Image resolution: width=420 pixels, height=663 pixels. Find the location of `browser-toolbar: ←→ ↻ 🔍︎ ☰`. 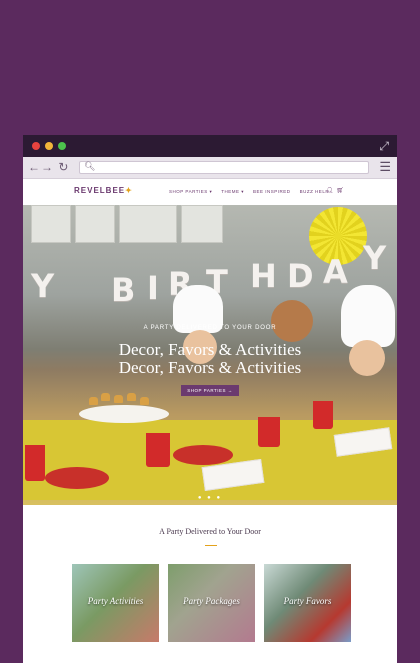

browser-toolbar: ←→ ↻ 🔍︎ ☰ is located at coordinates (210, 168).